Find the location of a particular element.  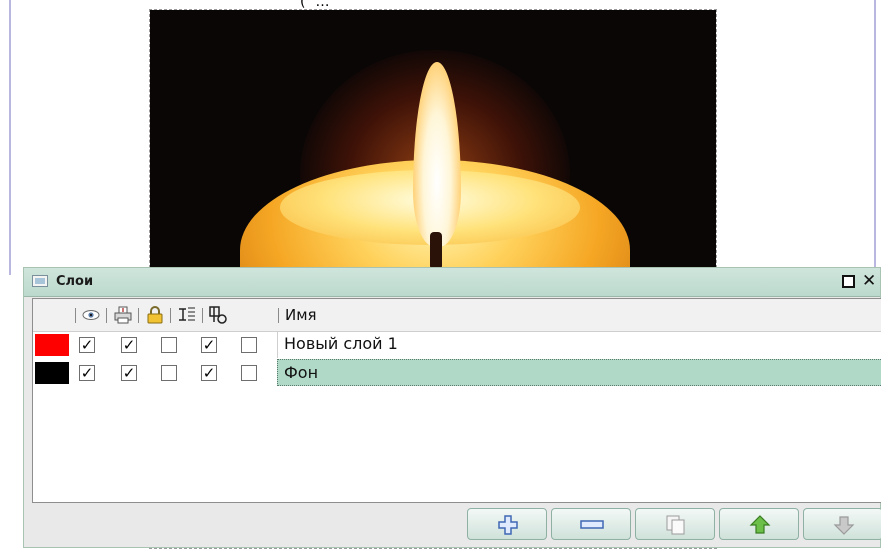

add-layer-button is located at coordinates (507, 524).